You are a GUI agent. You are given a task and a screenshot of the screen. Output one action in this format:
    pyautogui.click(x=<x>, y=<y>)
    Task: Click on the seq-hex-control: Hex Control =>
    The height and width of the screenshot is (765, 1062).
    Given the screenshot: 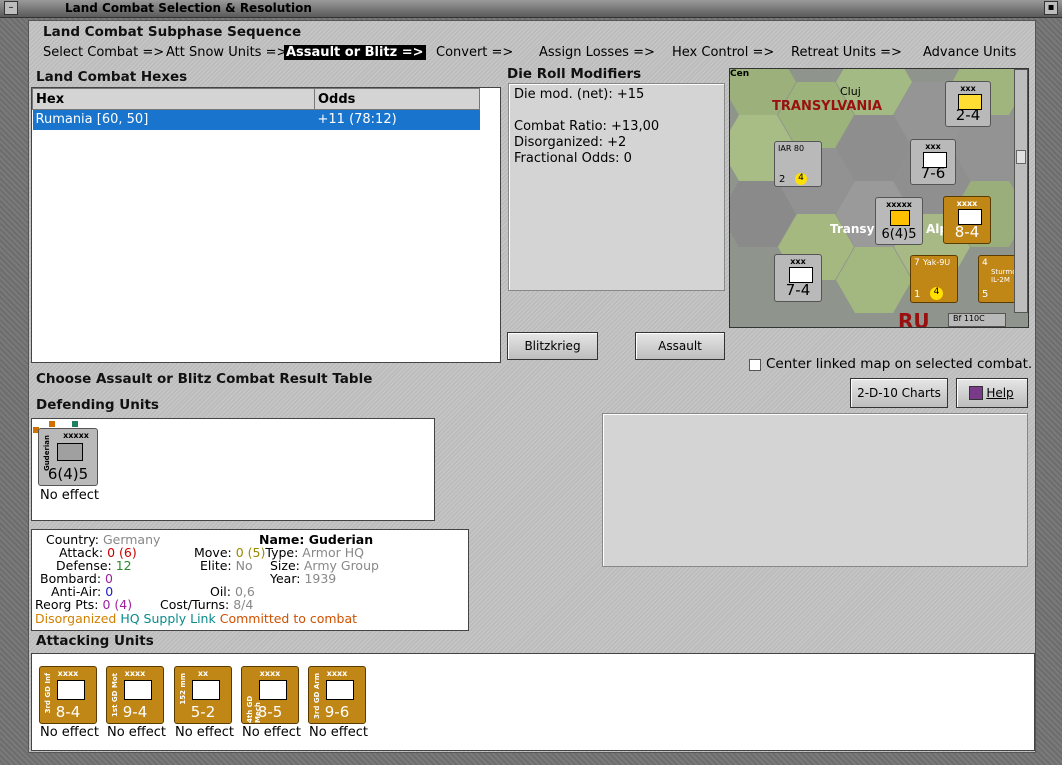 What is the action you would take?
    pyautogui.click(x=723, y=52)
    